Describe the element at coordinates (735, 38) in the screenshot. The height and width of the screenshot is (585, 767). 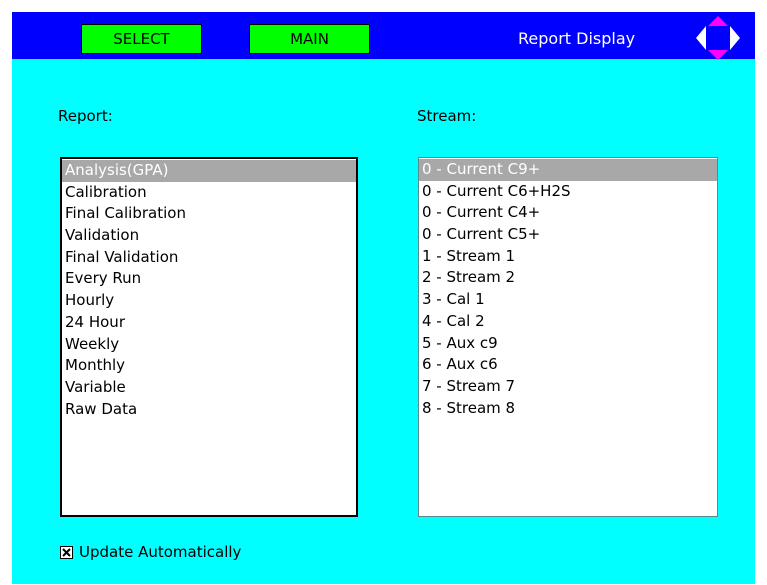
I see `right-arrow-icon` at that location.